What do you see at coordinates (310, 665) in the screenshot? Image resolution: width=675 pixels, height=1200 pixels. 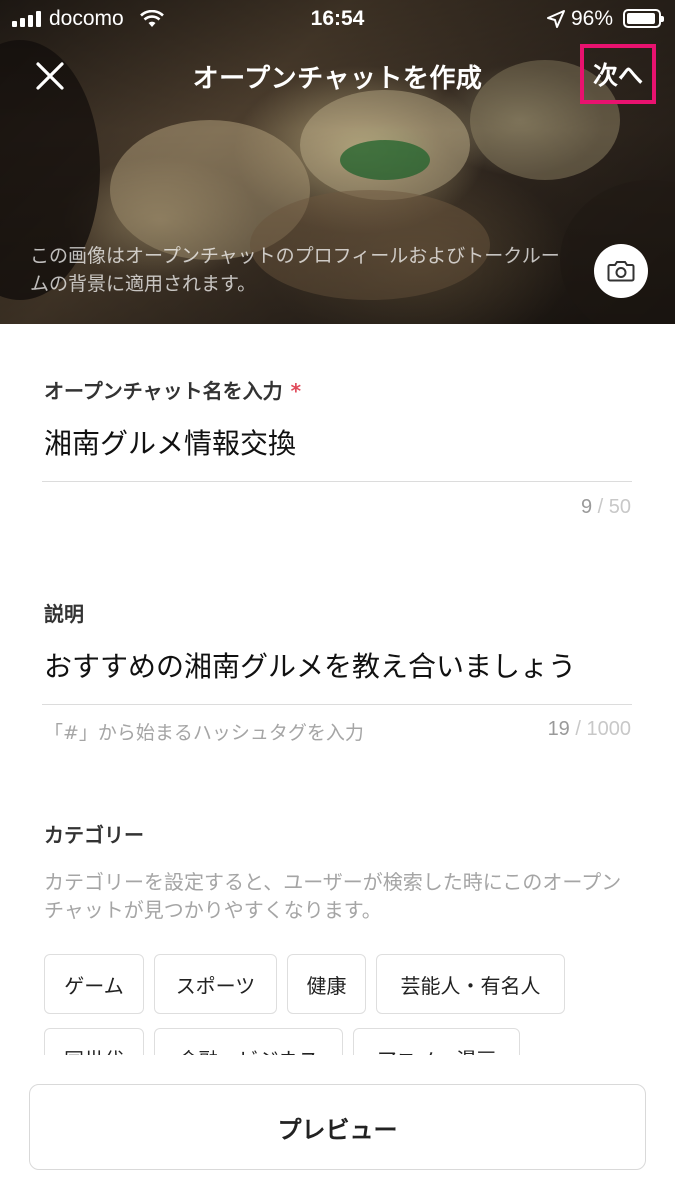 I see `description-input: おすすめの湘南グルメを教え合いましょう` at bounding box center [310, 665].